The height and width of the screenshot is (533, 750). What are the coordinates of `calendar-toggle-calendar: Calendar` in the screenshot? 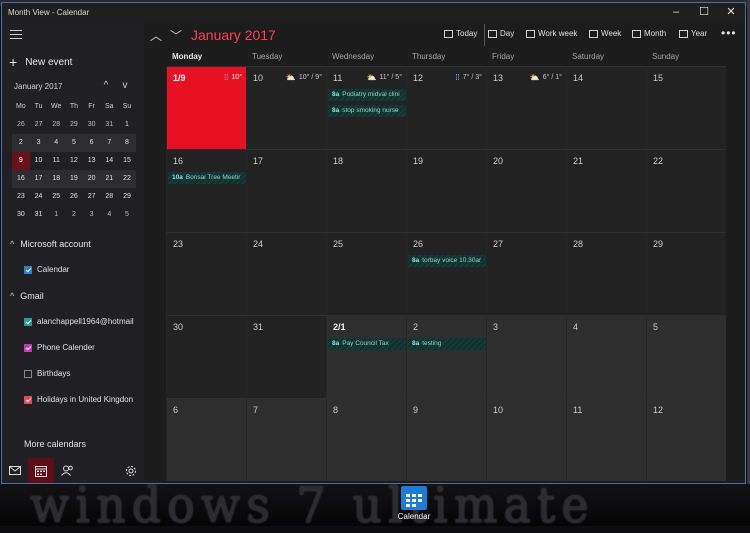 It's located at (46, 269).